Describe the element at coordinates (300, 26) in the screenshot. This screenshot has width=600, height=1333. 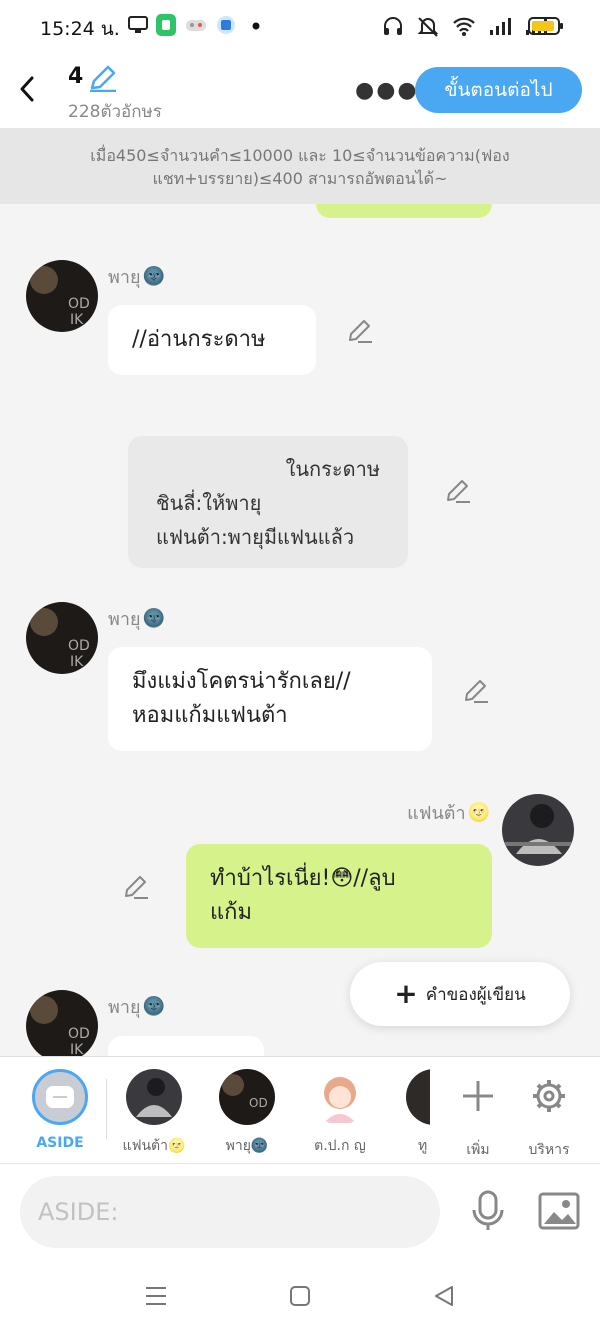
I see `status-bar: 15:24 น.` at that location.